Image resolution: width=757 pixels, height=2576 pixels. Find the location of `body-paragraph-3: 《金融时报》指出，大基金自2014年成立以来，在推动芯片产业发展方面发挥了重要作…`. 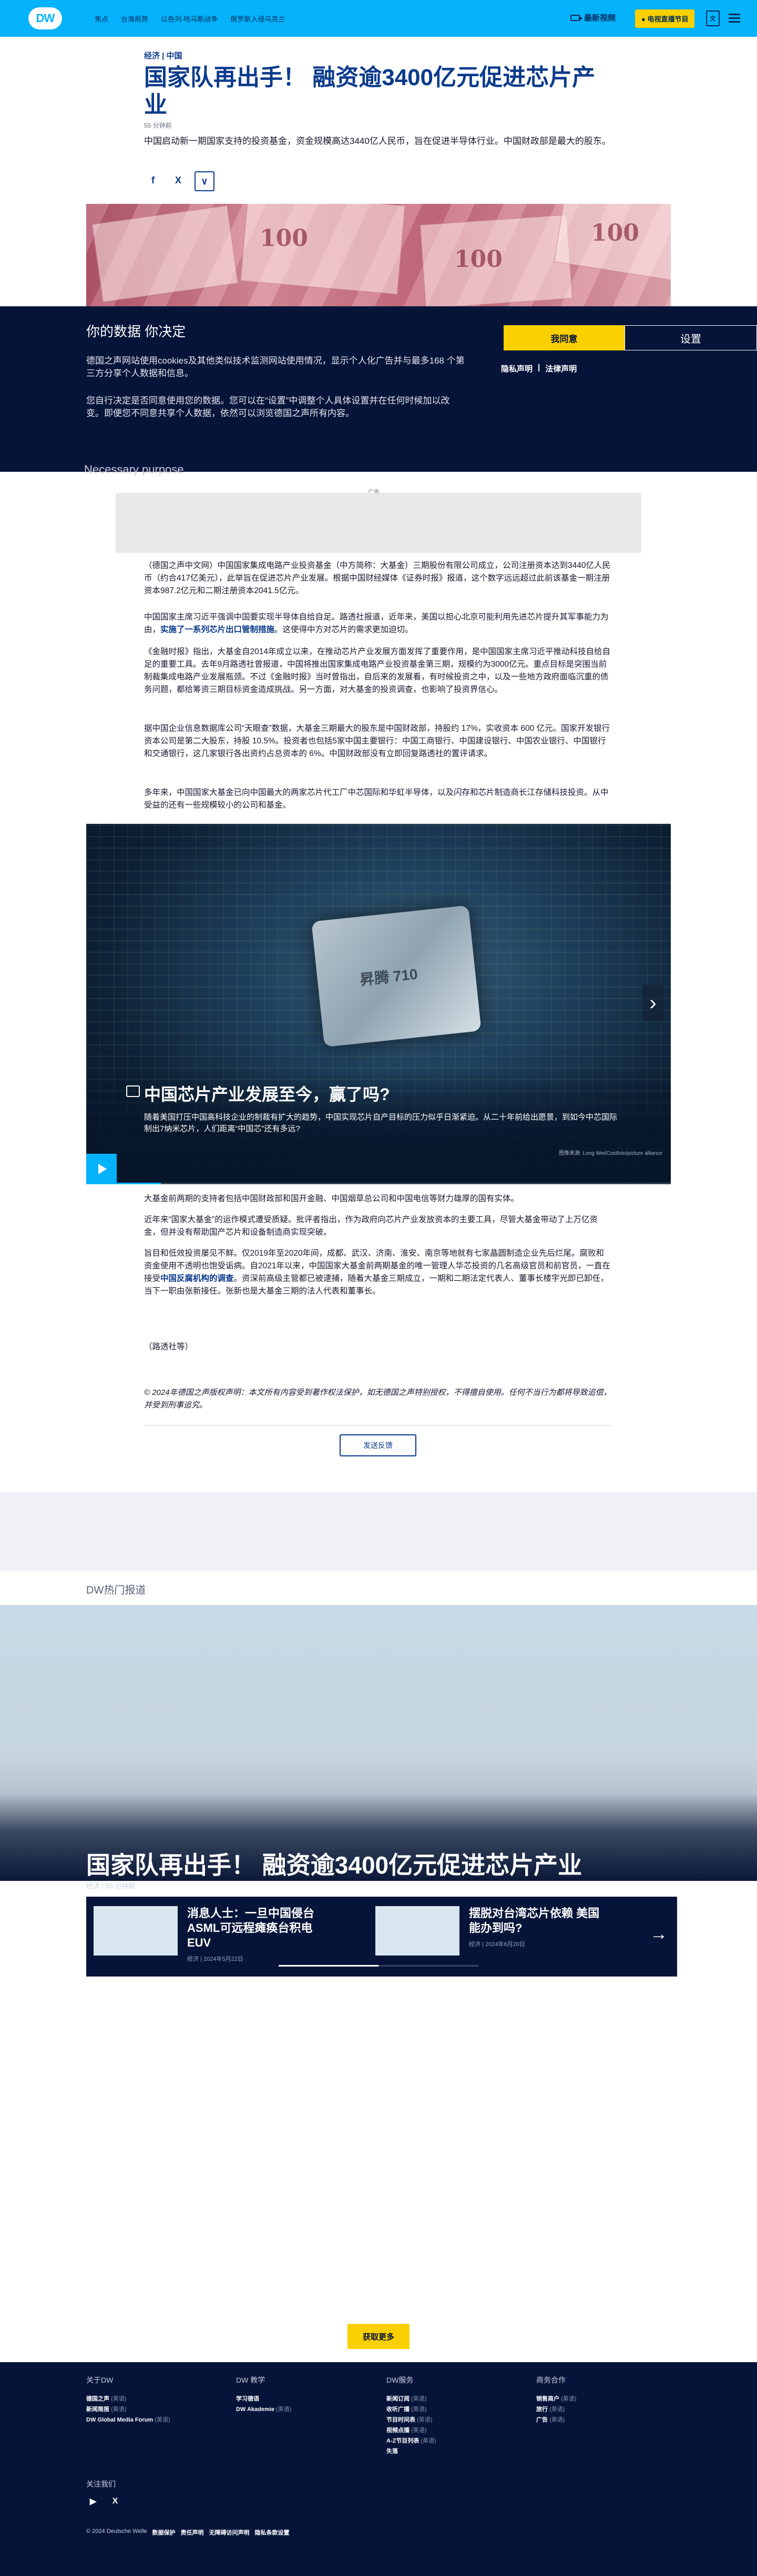

body-paragraph-3: 《金融时报》指出，大基金自2014年成立以来，在推动芯片产业发展方面发挥了重要作… is located at coordinates (377, 670).